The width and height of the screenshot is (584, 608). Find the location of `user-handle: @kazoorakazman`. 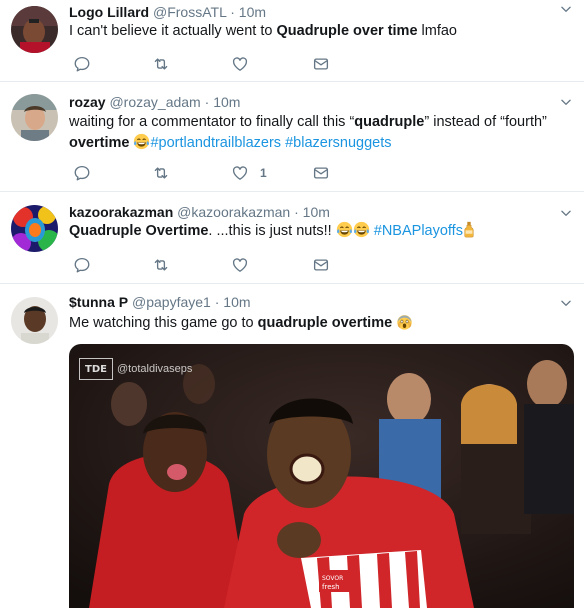

user-handle: @kazoorakazman is located at coordinates (233, 212).